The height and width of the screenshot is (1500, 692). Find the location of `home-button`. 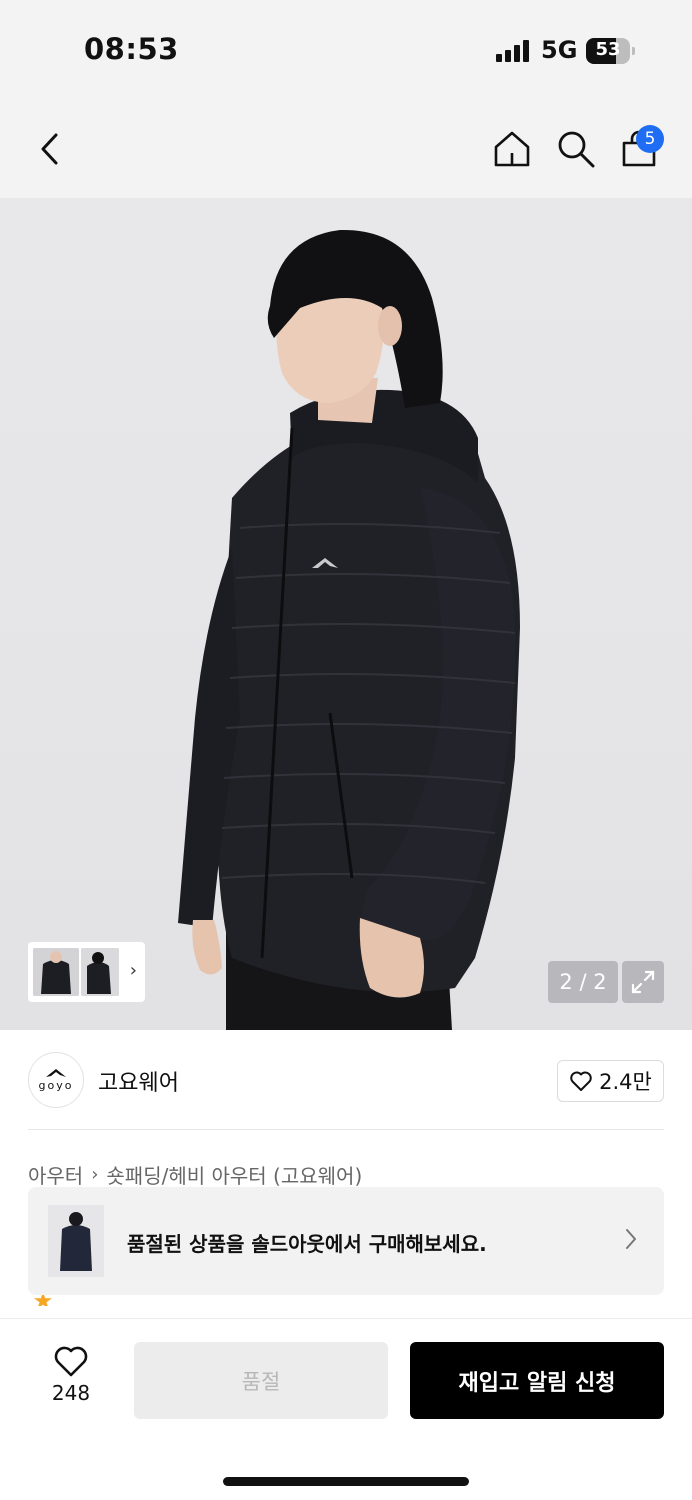

home-button is located at coordinates (512, 149).